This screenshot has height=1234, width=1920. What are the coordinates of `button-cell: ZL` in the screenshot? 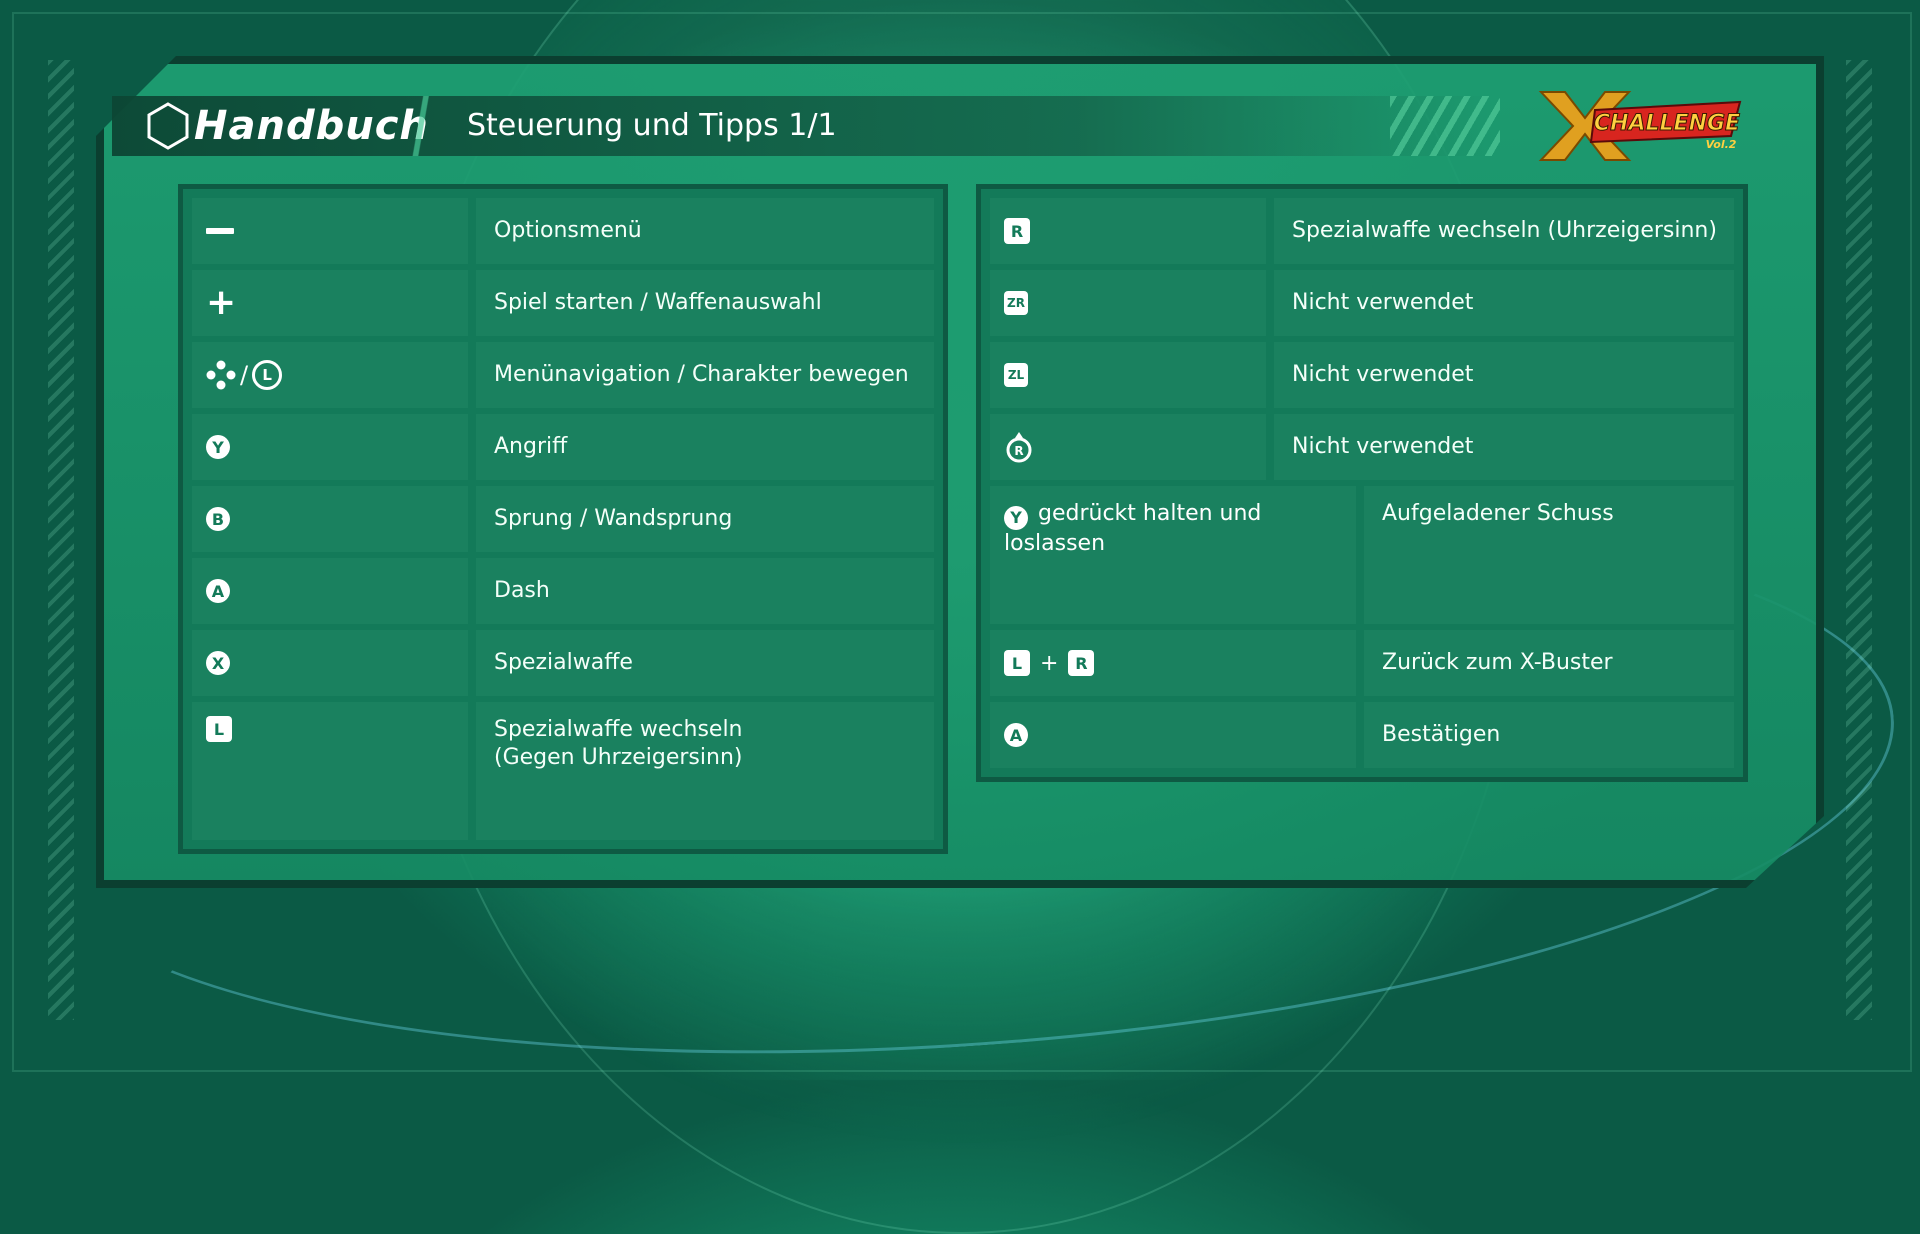 It's located at (1128, 375).